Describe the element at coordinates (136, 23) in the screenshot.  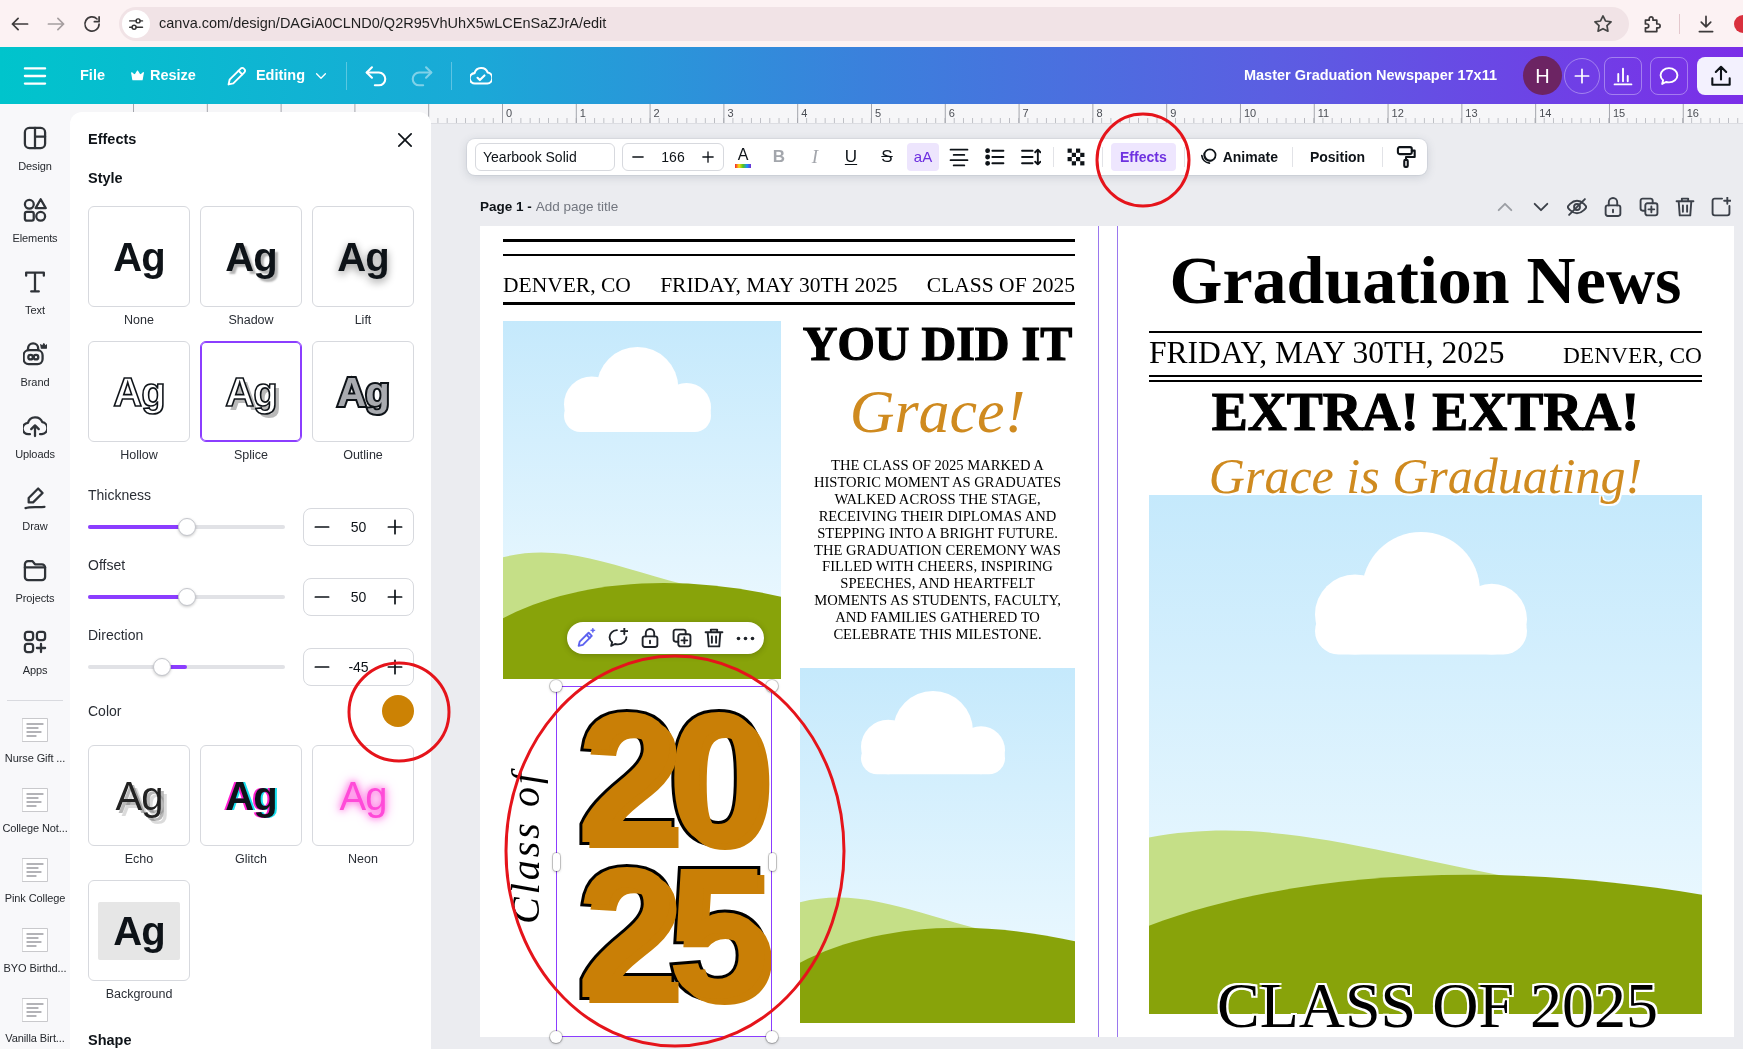
I see `site-info-icon` at that location.